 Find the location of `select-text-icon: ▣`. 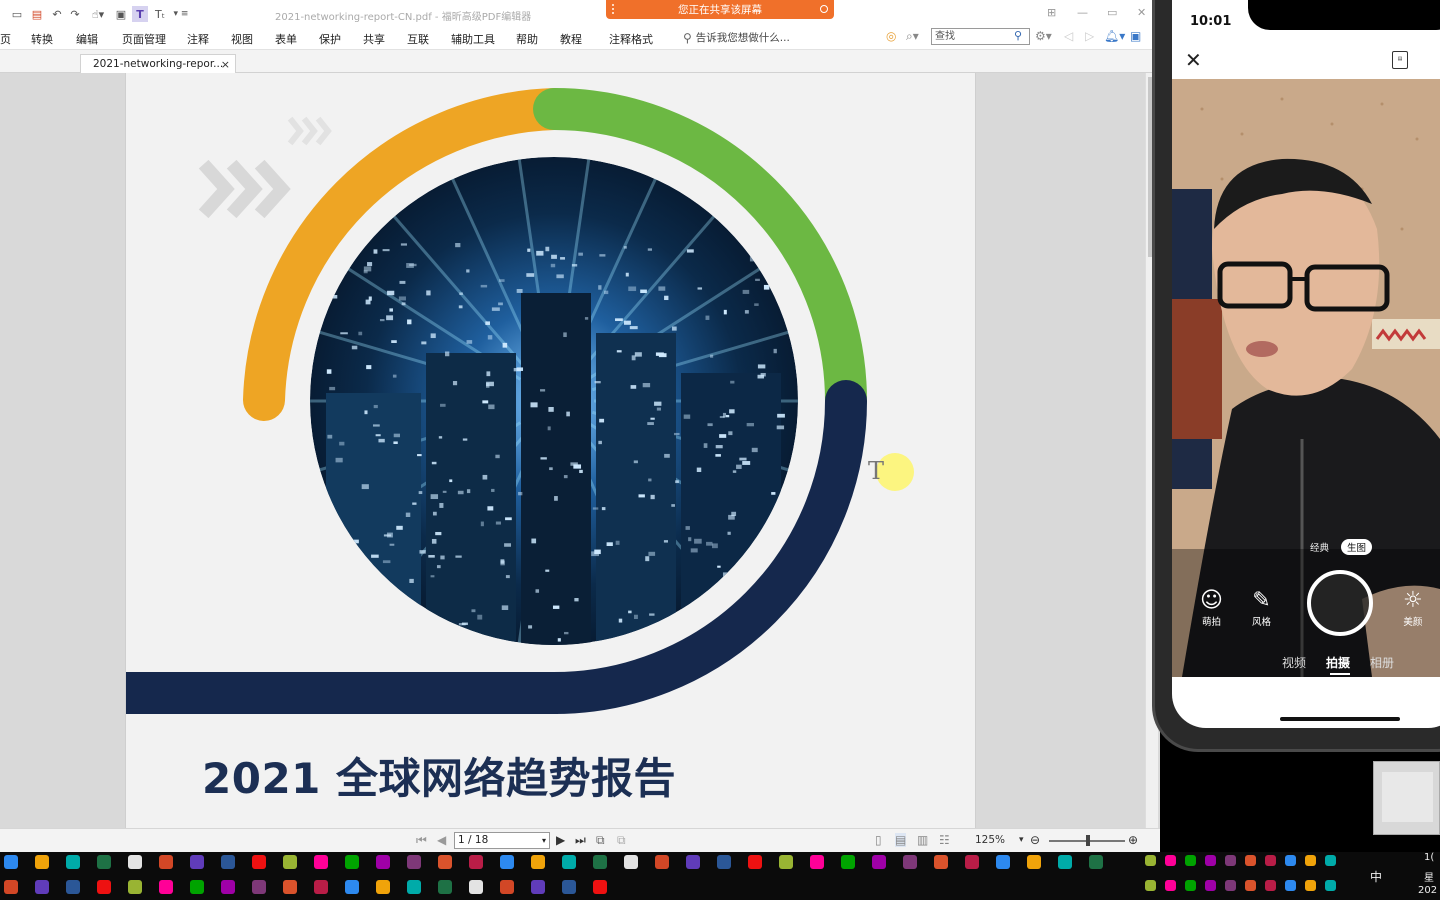

select-text-icon: ▣ is located at coordinates (121, 14).